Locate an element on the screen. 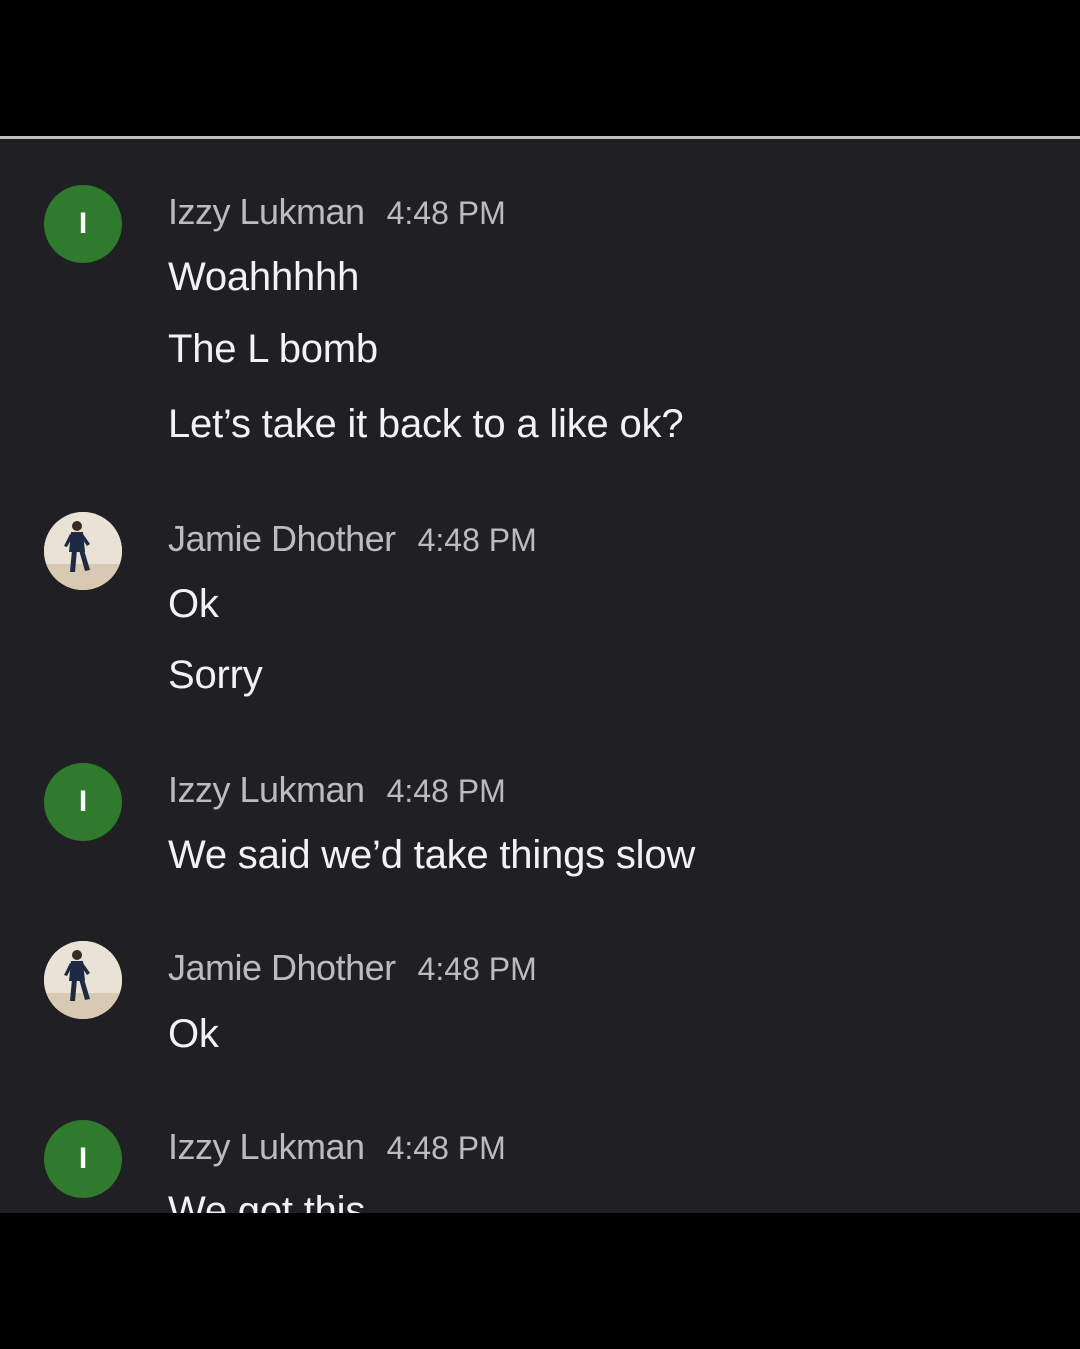 The image size is (1080, 1349). message-text: Let’s take it back to a like ok? is located at coordinates (426, 424).